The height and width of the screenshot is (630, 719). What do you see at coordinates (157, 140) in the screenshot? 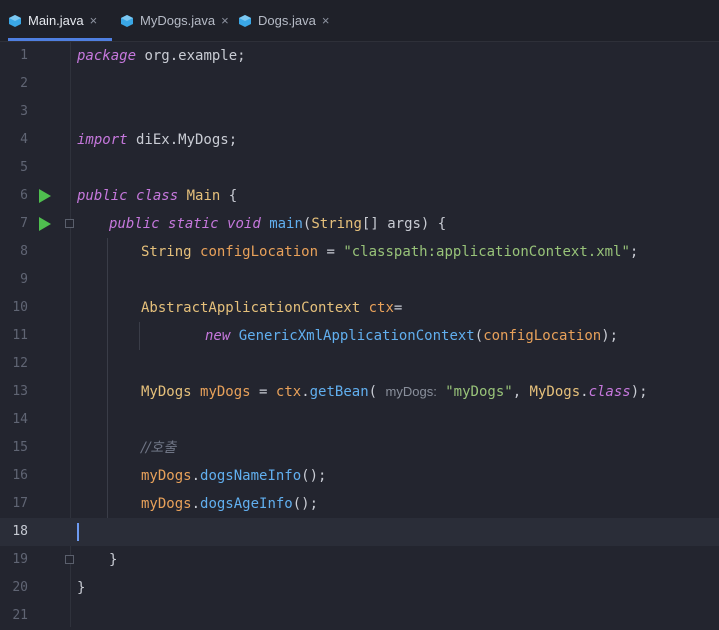
I see `code-text: import diEx.MyDogs;` at bounding box center [157, 140].